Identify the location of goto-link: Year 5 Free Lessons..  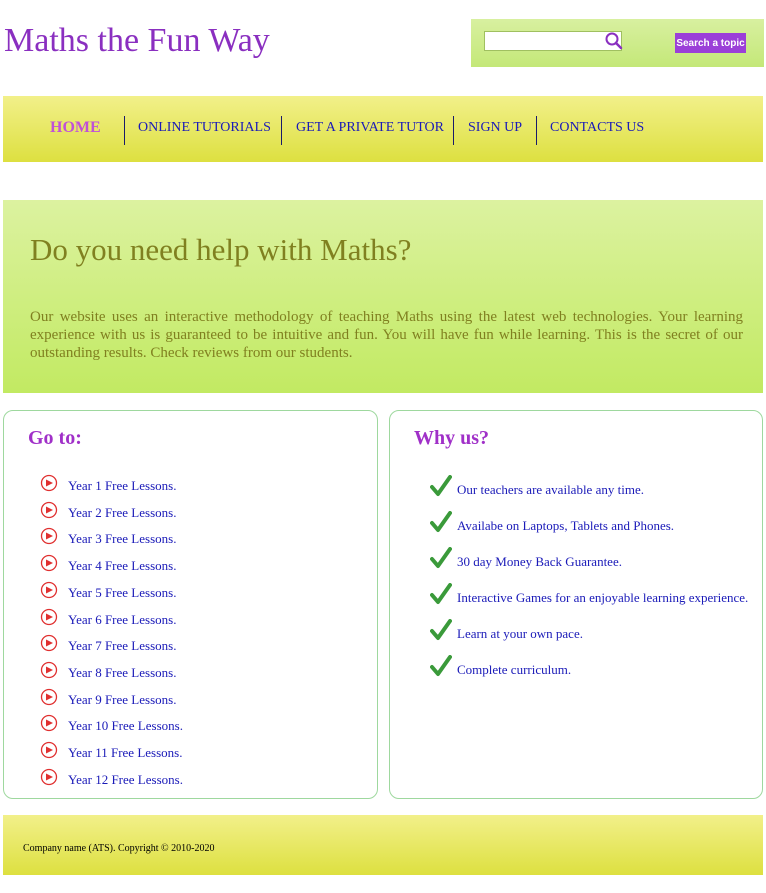
(190, 591).